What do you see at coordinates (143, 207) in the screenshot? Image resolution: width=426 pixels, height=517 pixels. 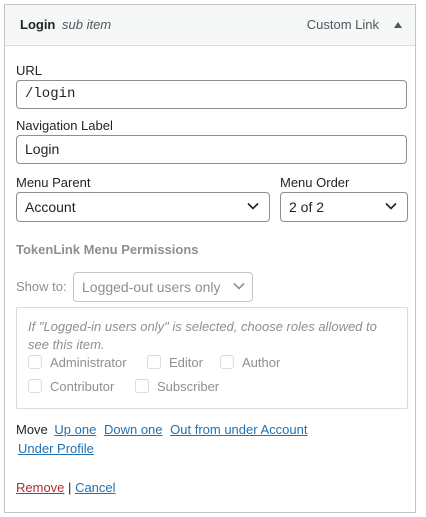 I see `menu-parent-select: Account` at bounding box center [143, 207].